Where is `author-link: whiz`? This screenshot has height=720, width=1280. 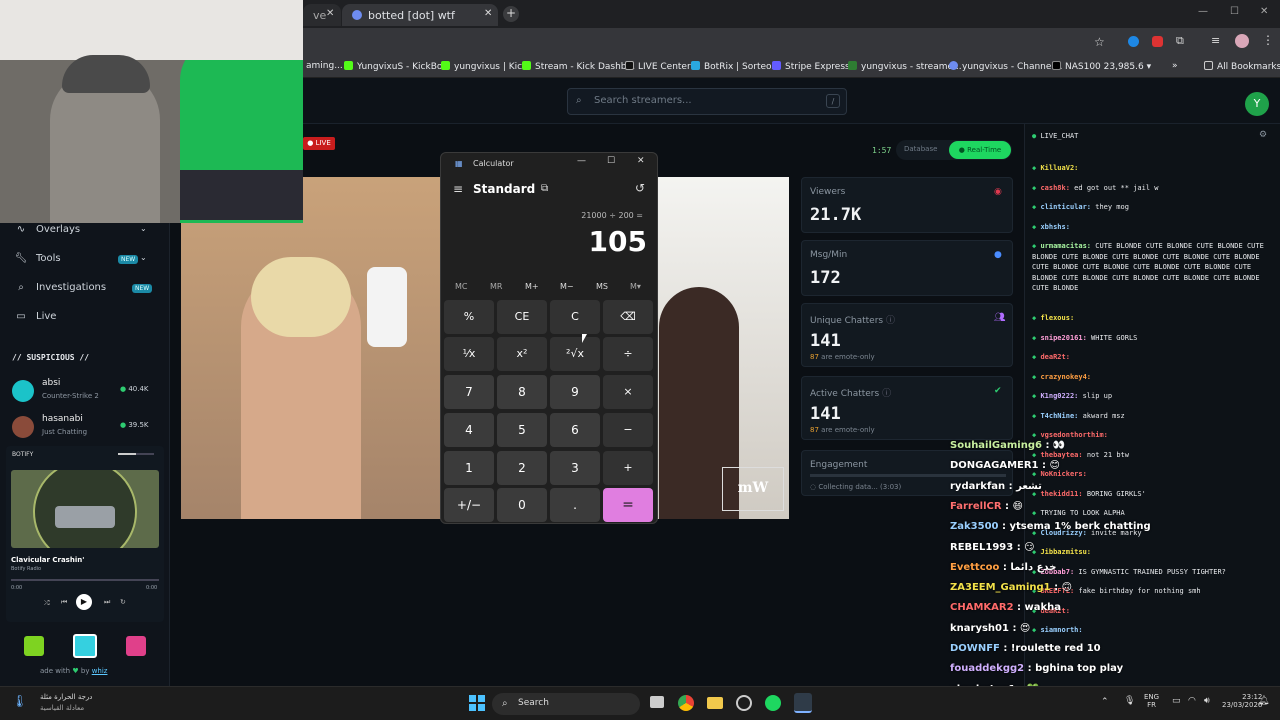
author-link: whiz is located at coordinates (100, 671).